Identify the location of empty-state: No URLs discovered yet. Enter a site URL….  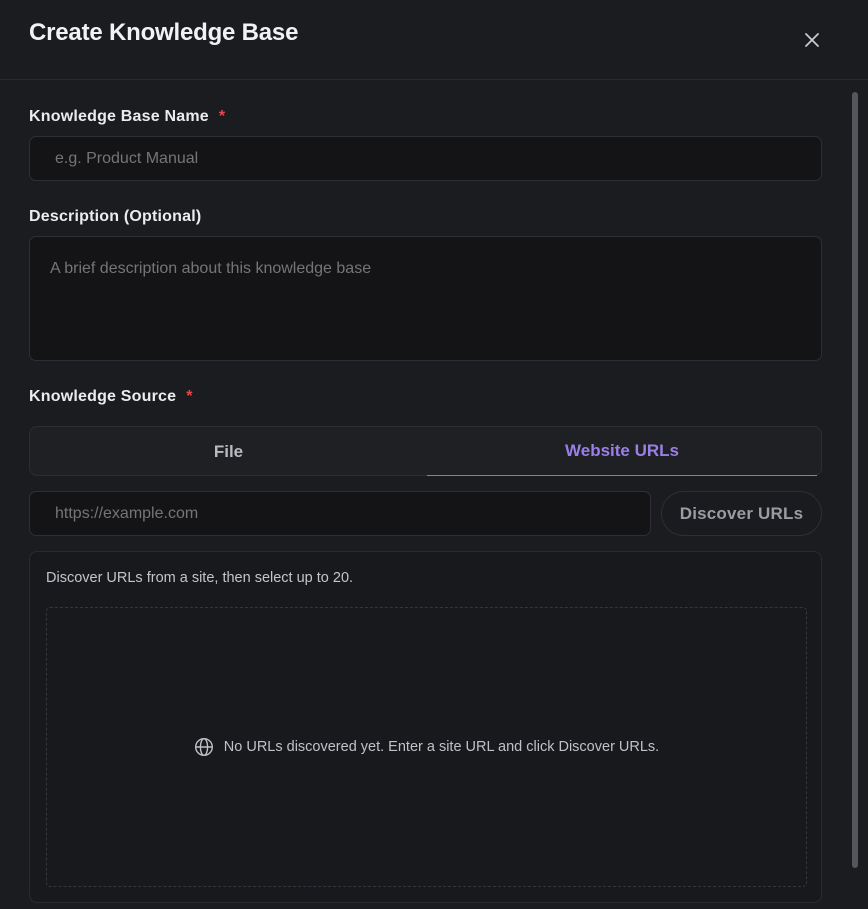
(426, 747).